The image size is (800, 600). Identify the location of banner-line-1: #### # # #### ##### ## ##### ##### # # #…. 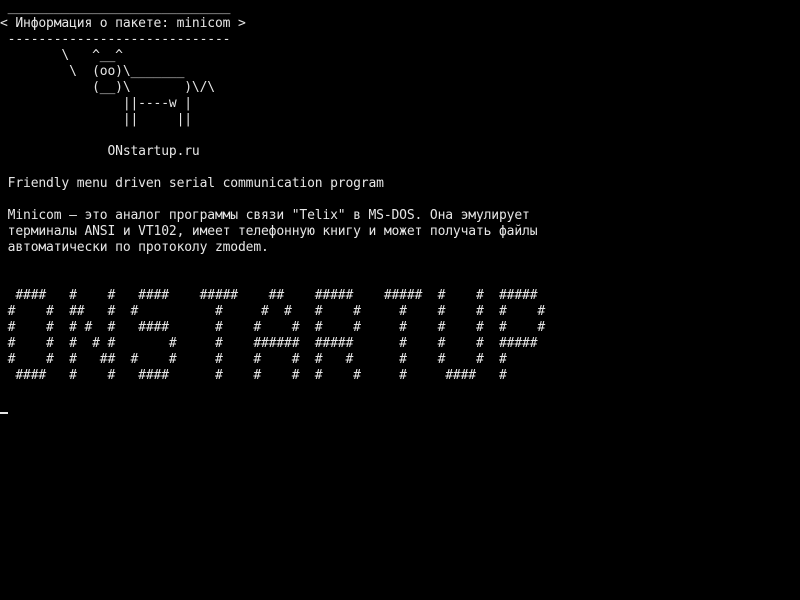
(269, 295).